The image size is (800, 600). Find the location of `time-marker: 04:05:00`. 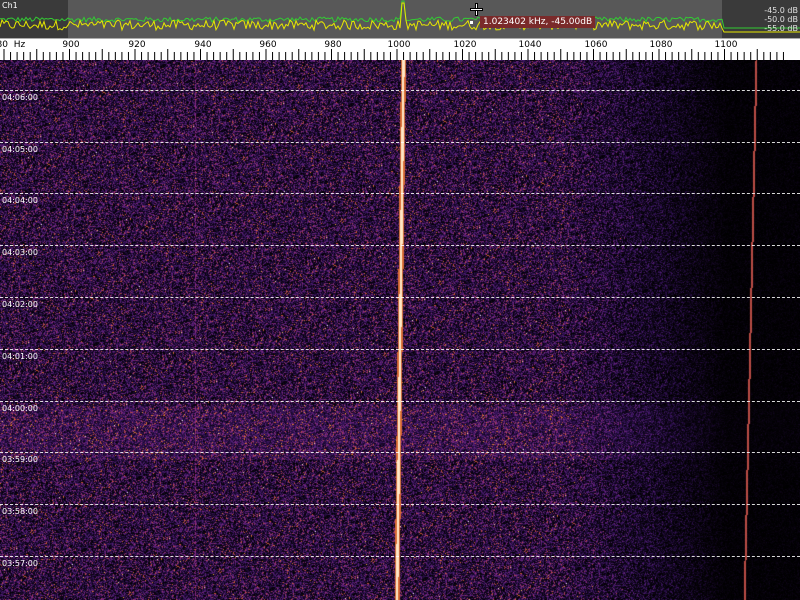

time-marker: 04:05:00 is located at coordinates (400, 148).